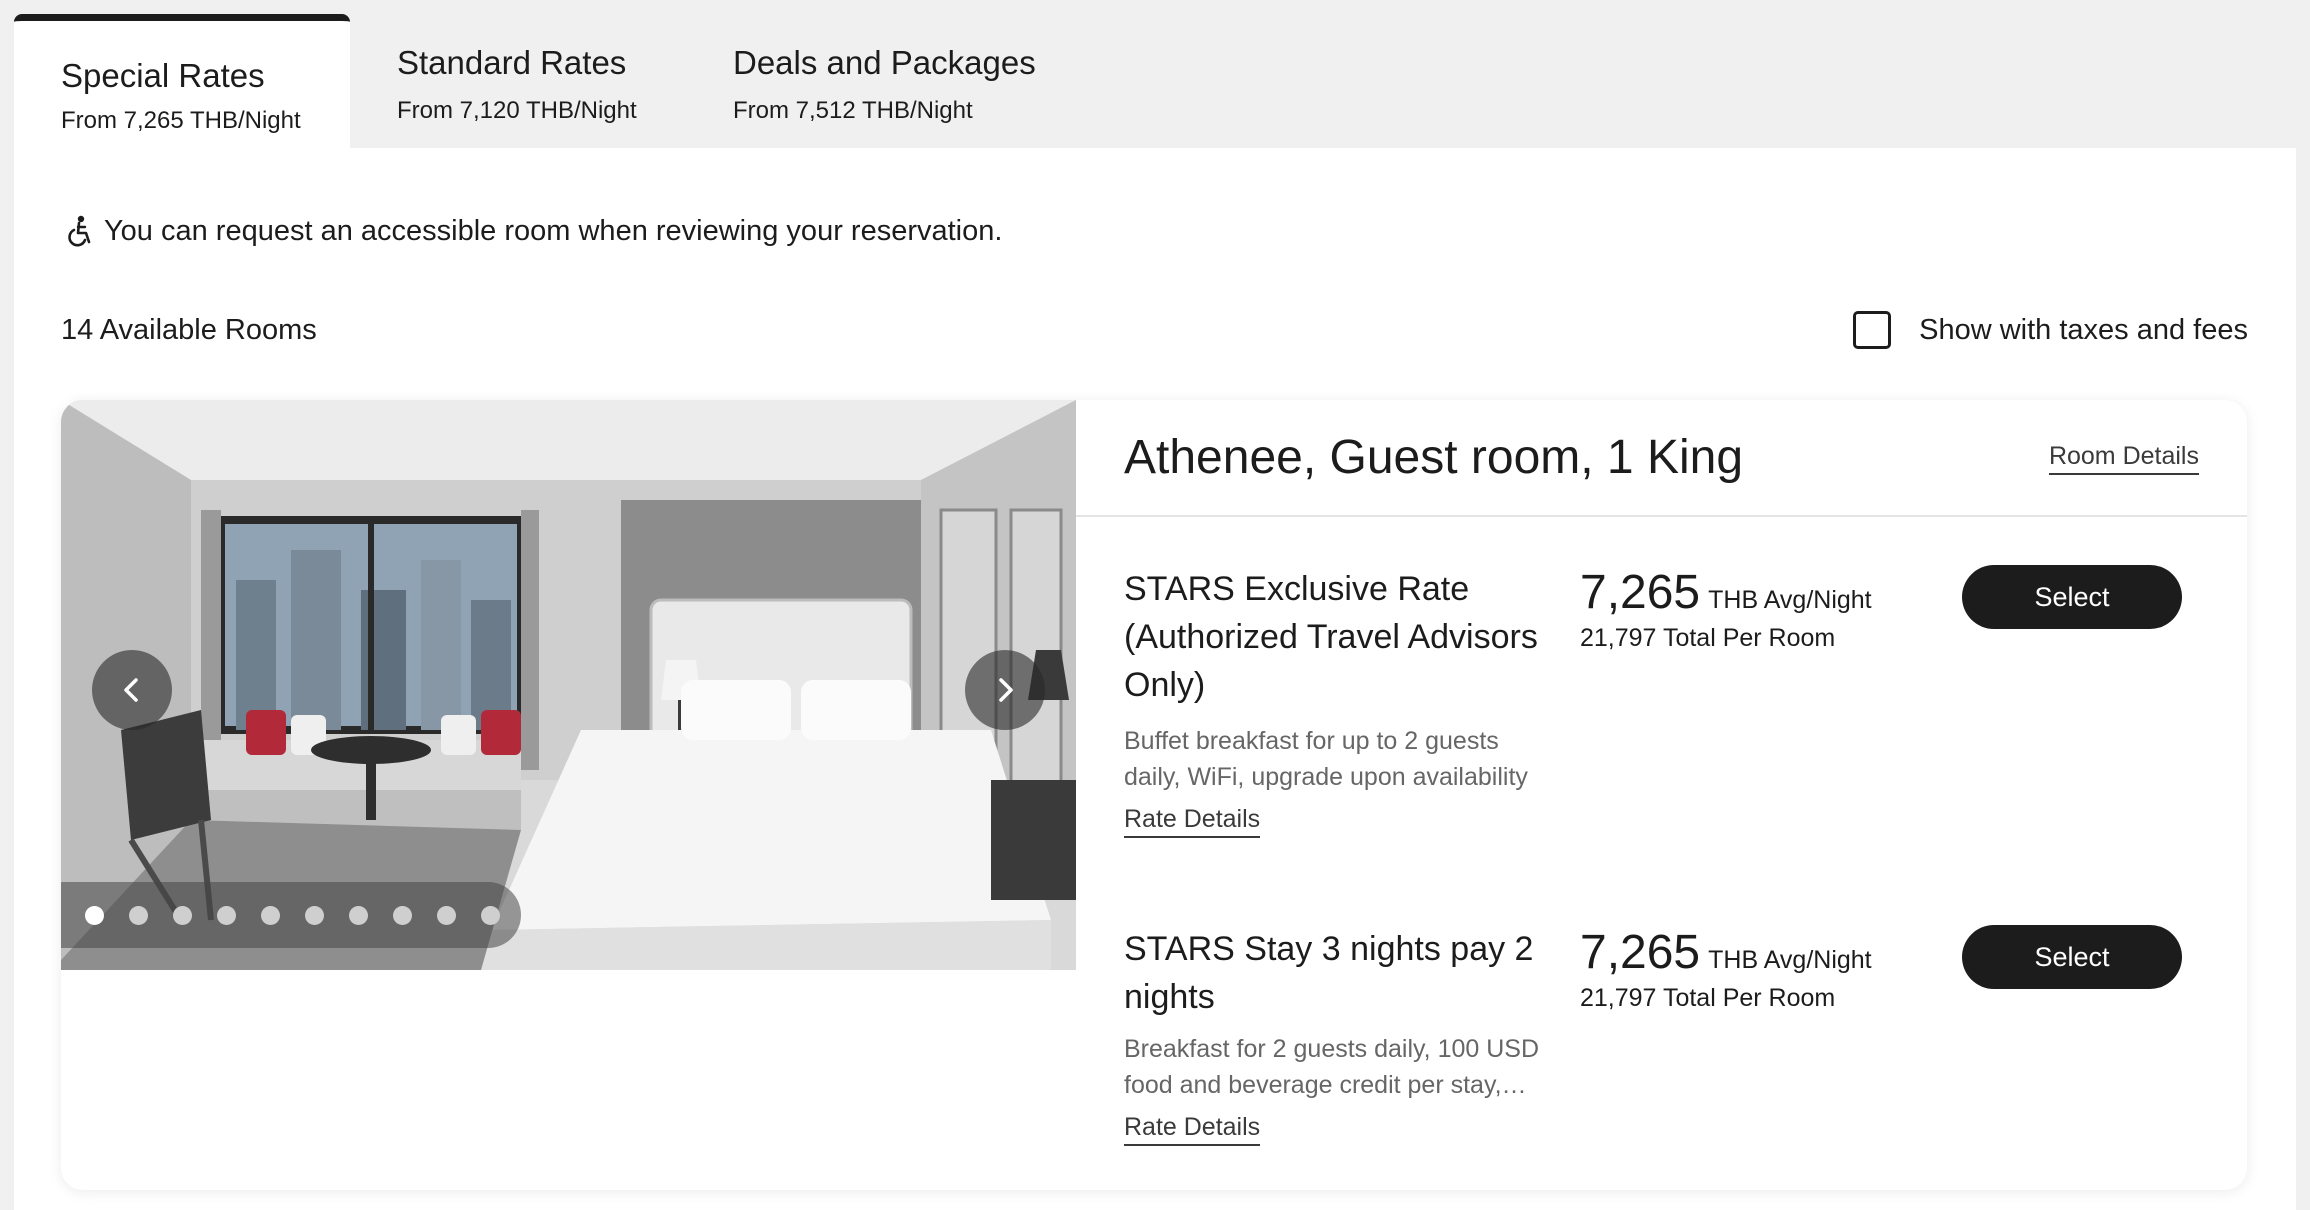  What do you see at coordinates (853, 110) in the screenshot?
I see `tab-subtitle: From 7,512 THB/Night` at bounding box center [853, 110].